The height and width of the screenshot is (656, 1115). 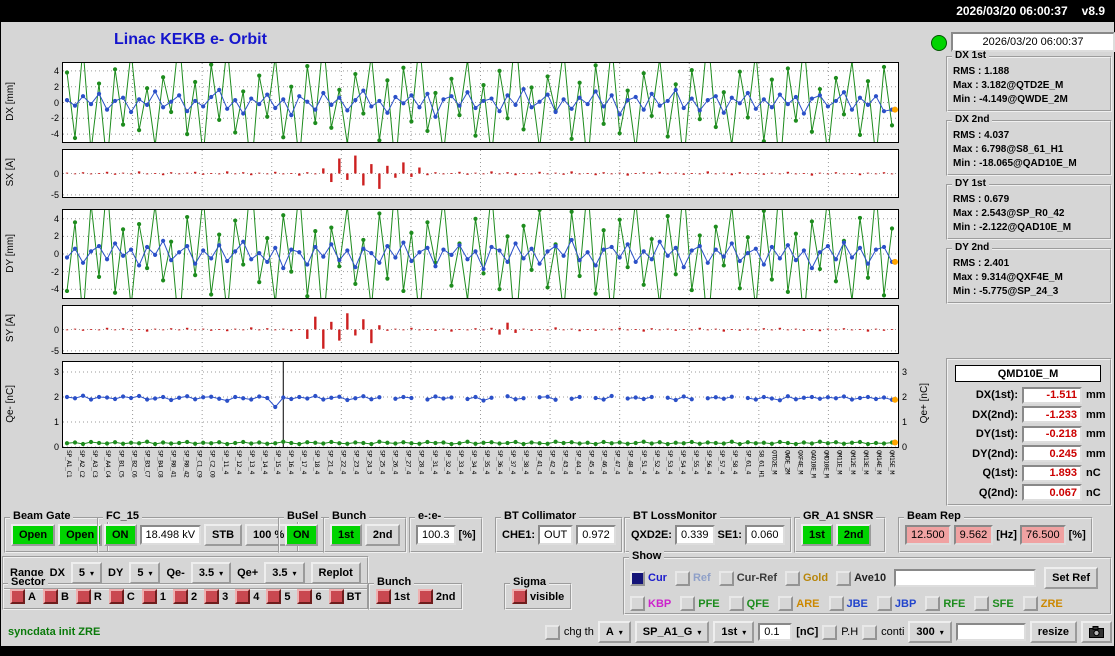 I want to click on replot-button: Replot, so click(x=335, y=573).